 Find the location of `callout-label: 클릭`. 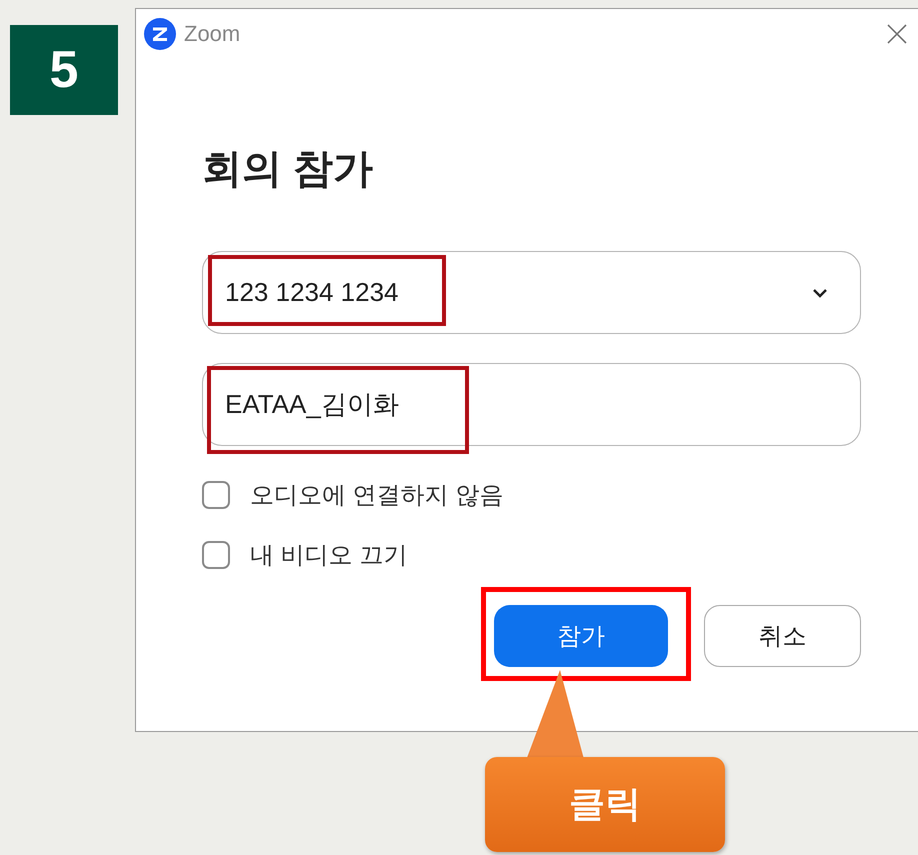

callout-label: 클릭 is located at coordinates (605, 804).